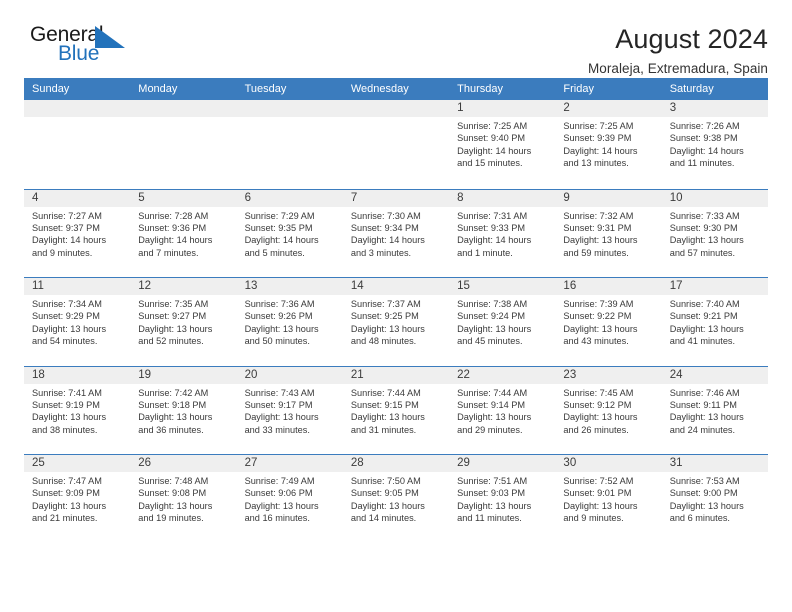 This screenshot has height=612, width=792. What do you see at coordinates (608, 375) in the screenshot?
I see `day-number: 23` at bounding box center [608, 375].